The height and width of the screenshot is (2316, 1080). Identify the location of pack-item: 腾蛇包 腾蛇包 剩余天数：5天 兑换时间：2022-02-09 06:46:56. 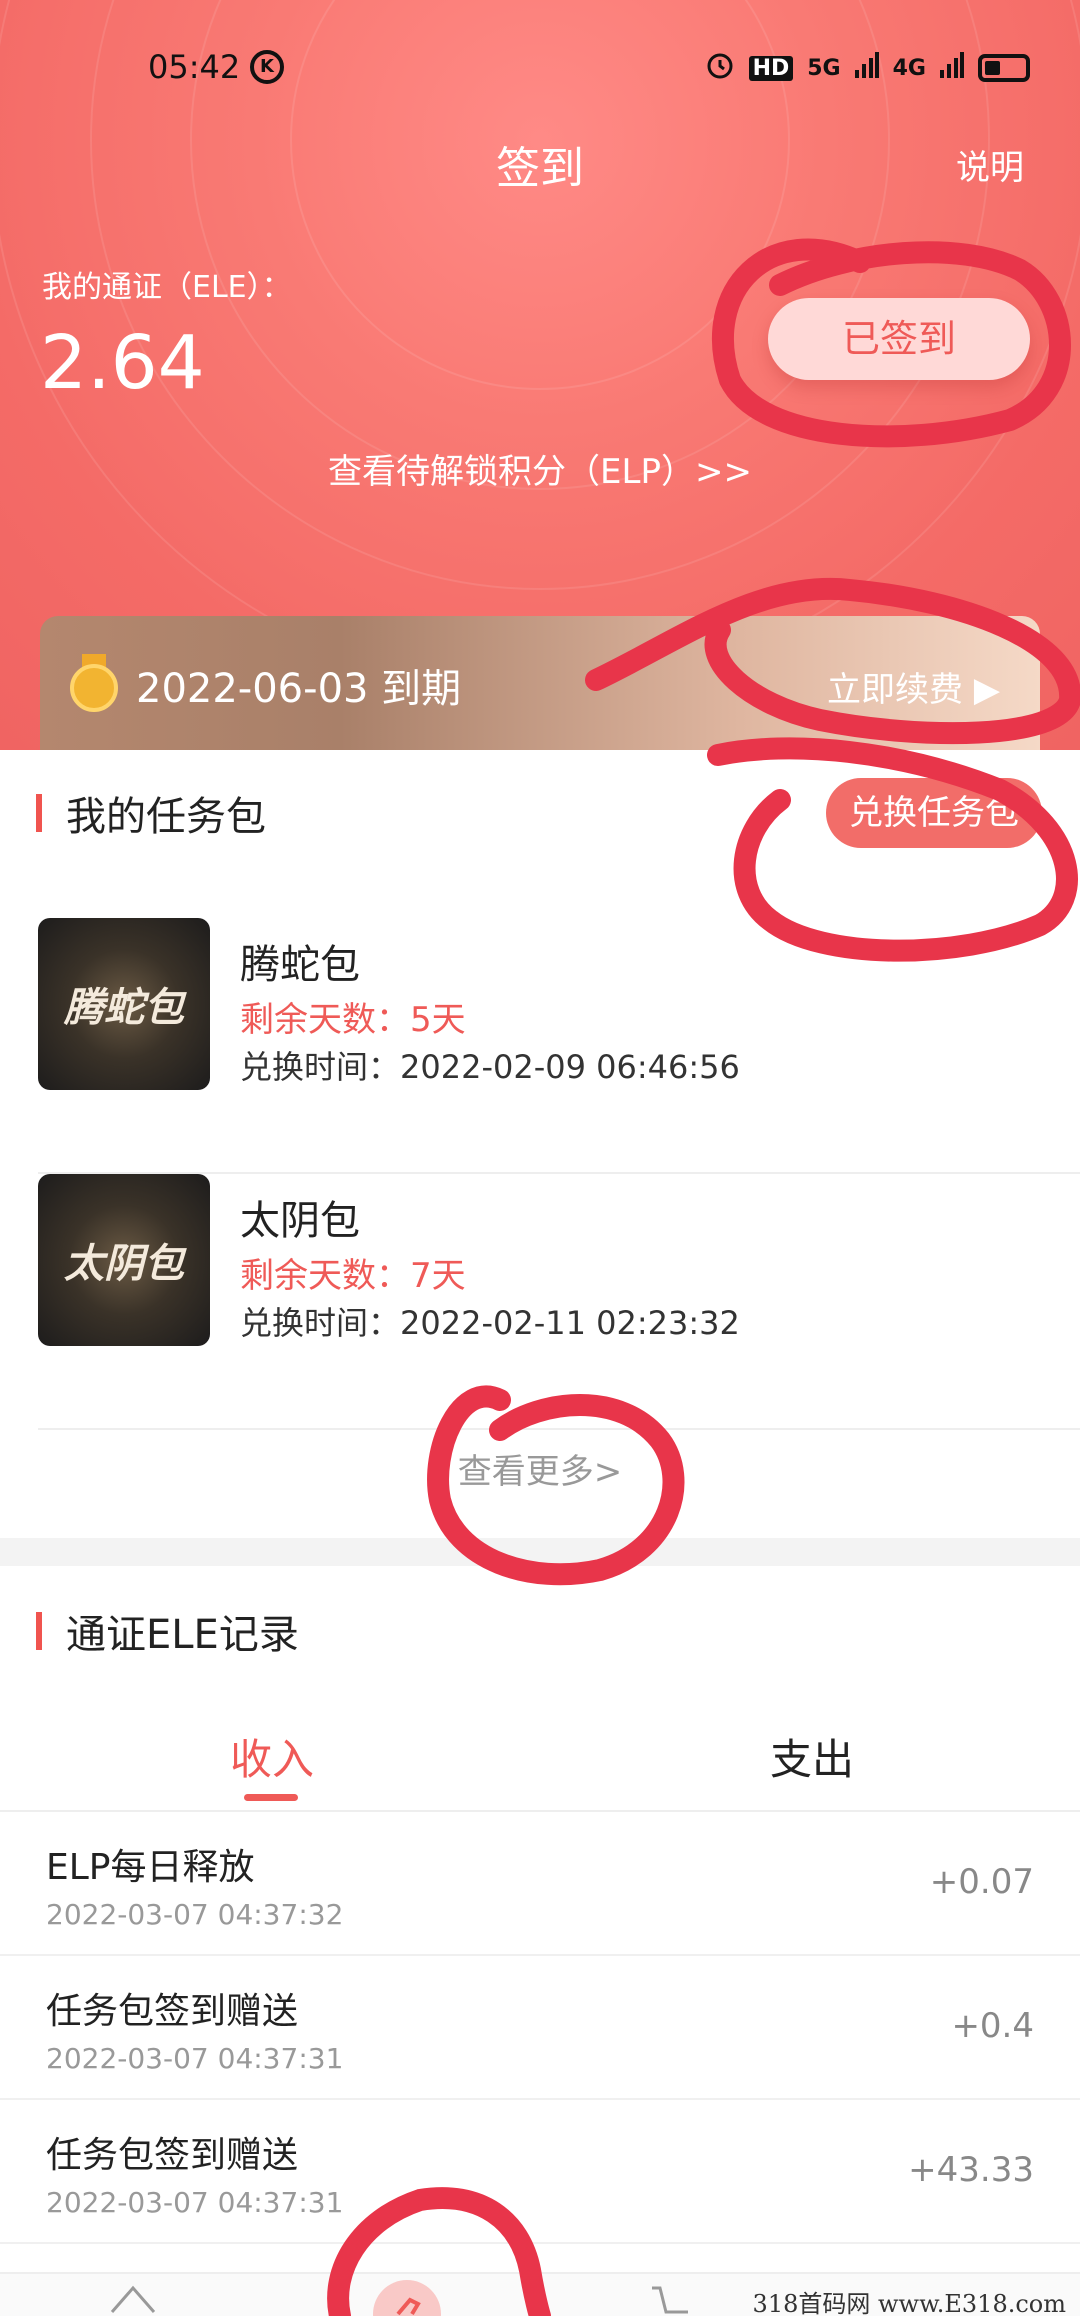
(559, 1046).